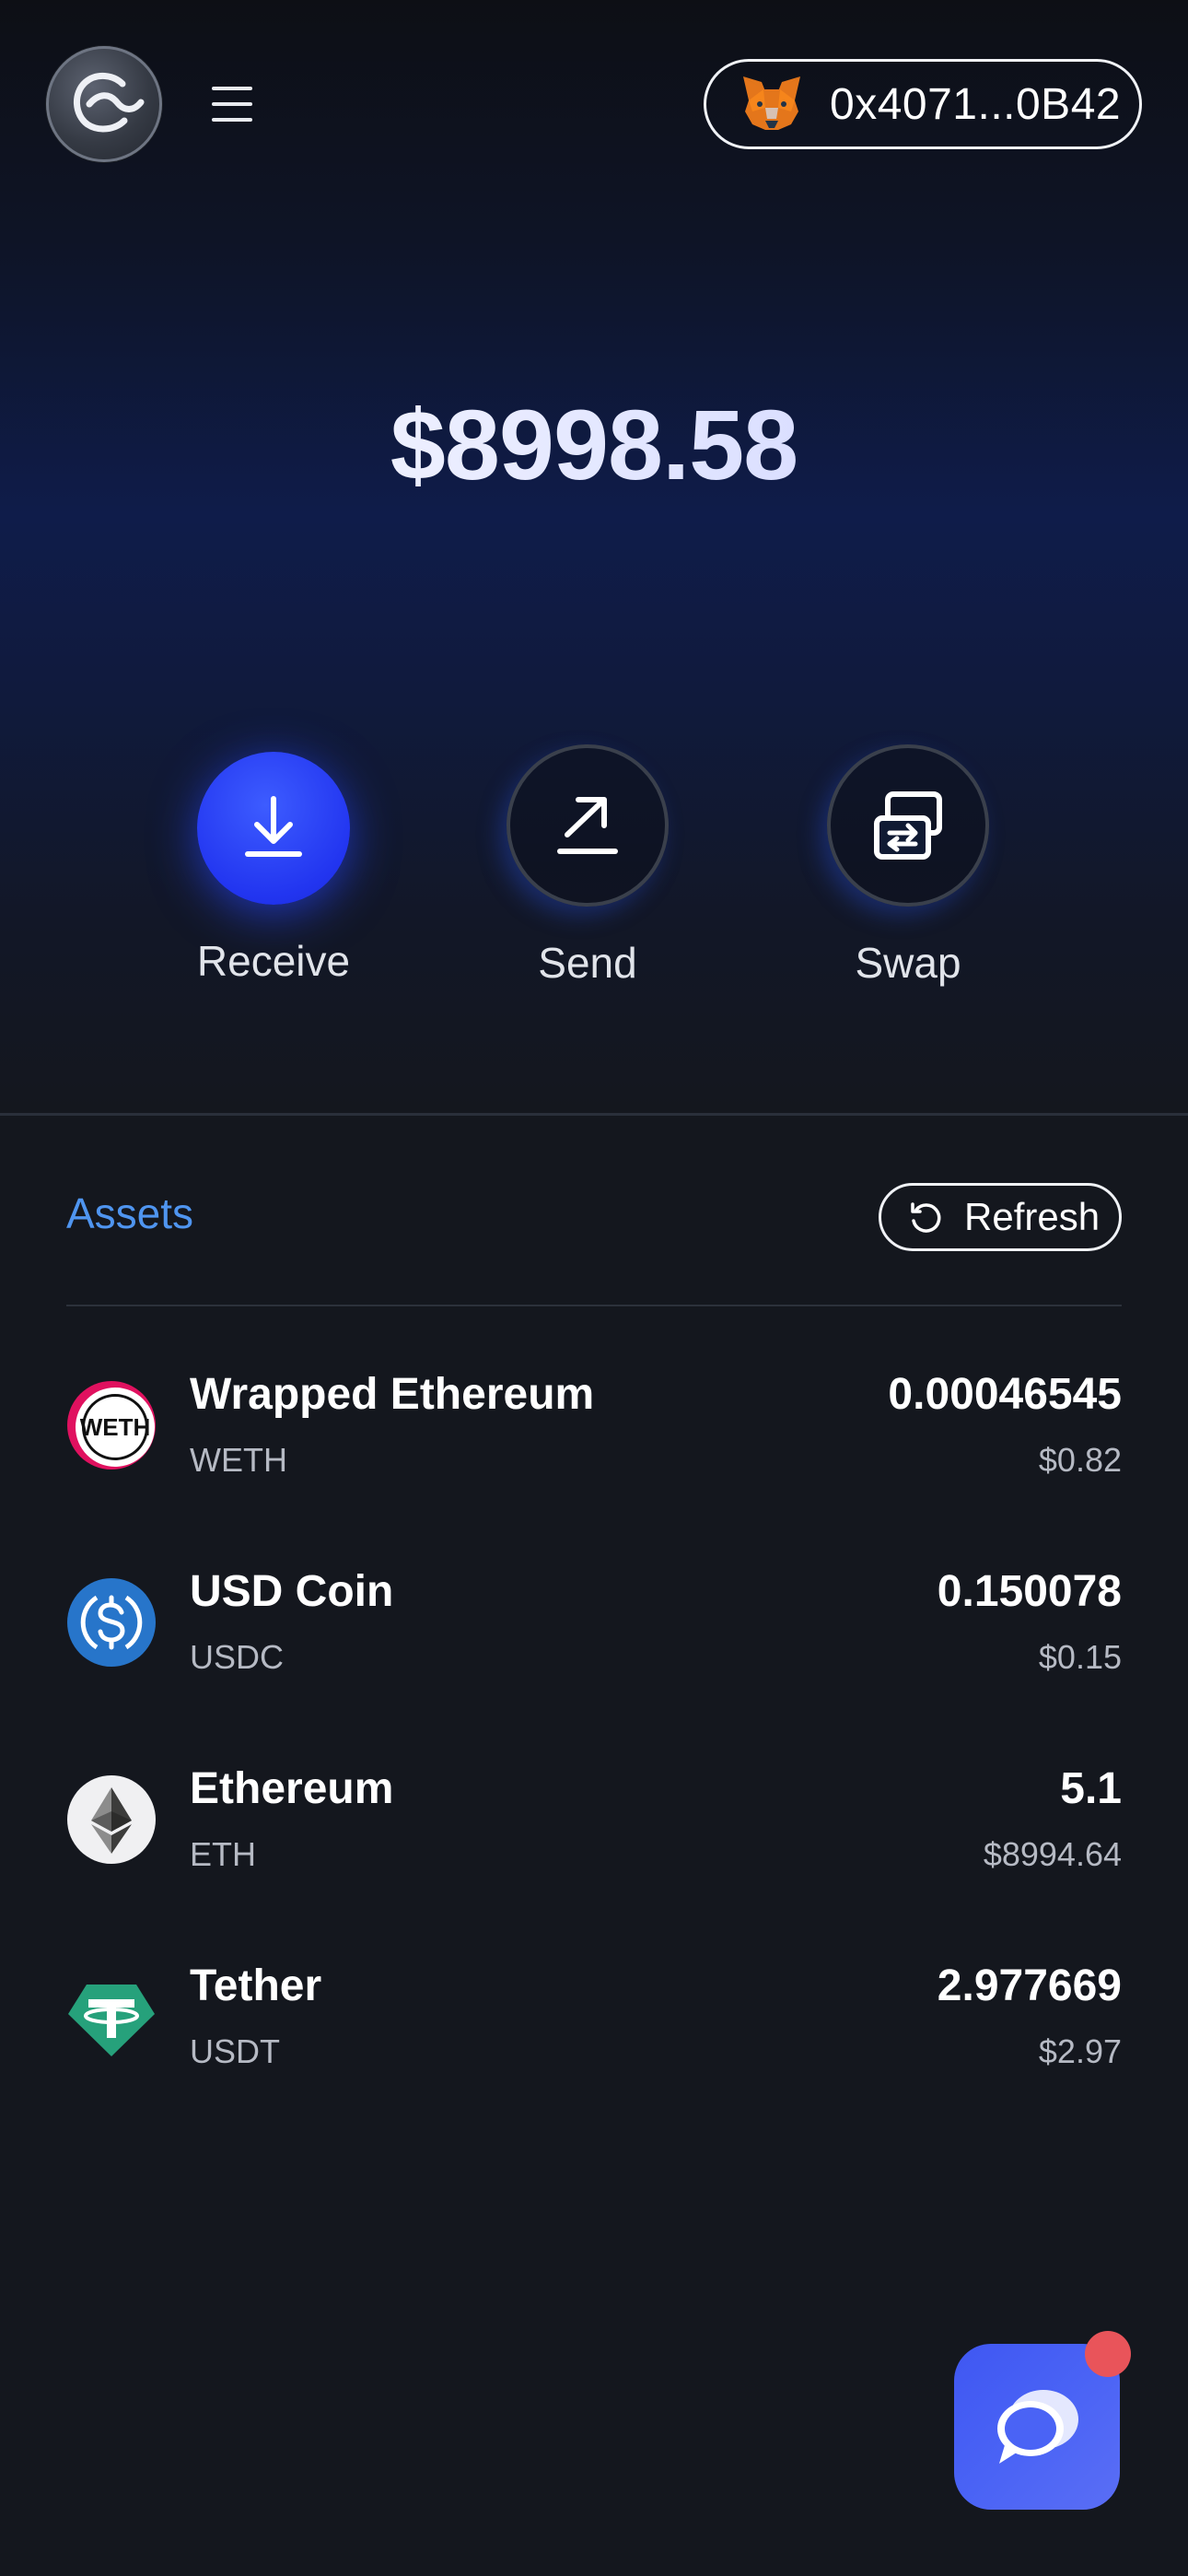 The height and width of the screenshot is (2576, 1188). What do you see at coordinates (1108, 2354) in the screenshot?
I see `notification-badge` at bounding box center [1108, 2354].